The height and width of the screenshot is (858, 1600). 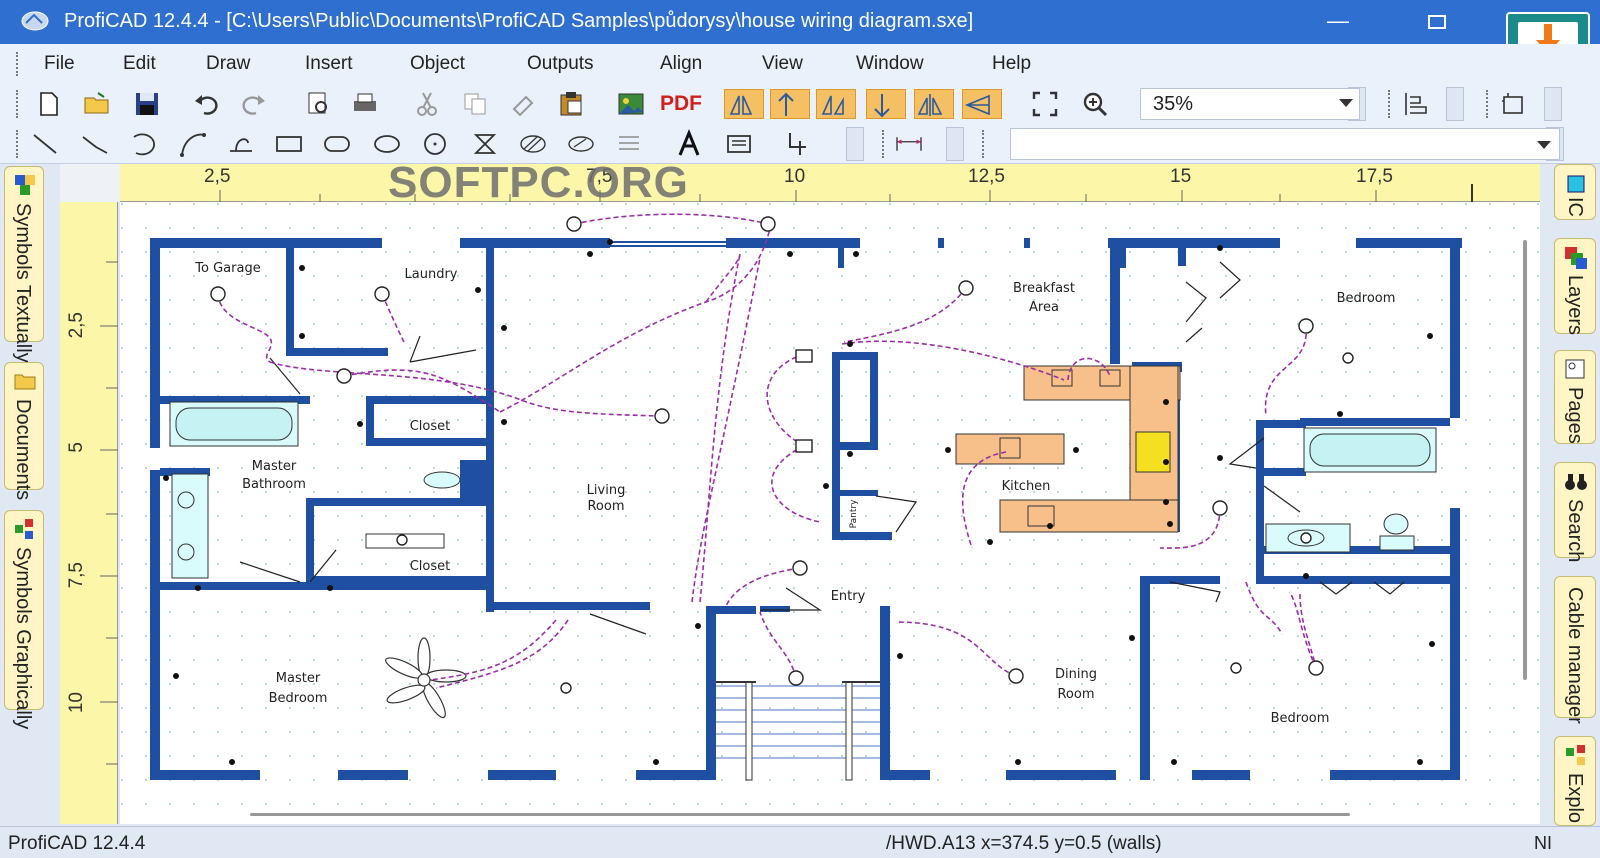 I want to click on status-coordinates: /HWD.A13 x=374.5 y=0.5 (walls), so click(x=1024, y=843).